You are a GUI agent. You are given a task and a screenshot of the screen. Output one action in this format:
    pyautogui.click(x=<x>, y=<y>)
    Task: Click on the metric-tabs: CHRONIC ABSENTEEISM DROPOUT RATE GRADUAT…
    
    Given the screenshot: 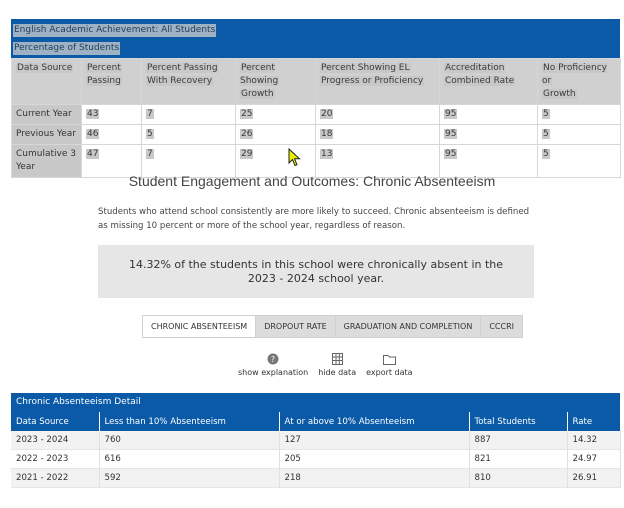 What is the action you would take?
    pyautogui.click(x=332, y=326)
    